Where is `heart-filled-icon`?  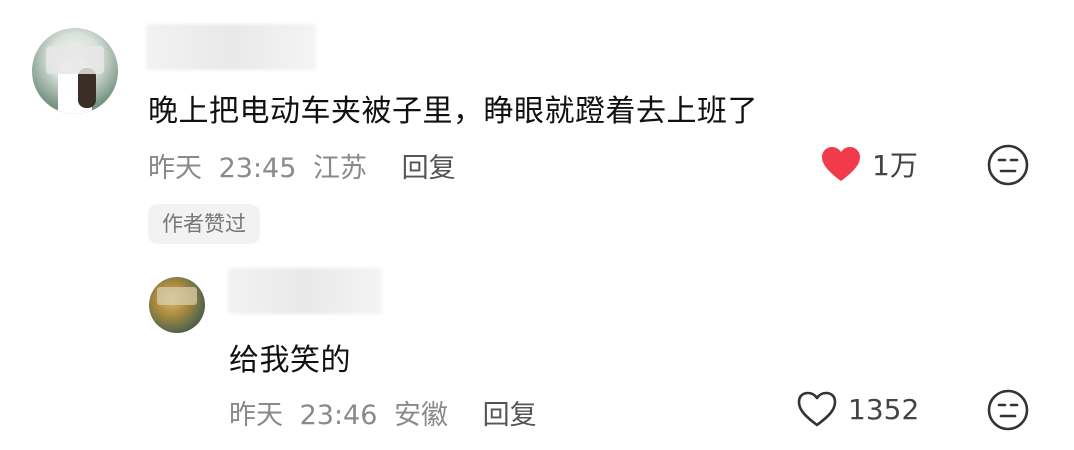
heart-filled-icon is located at coordinates (841, 164).